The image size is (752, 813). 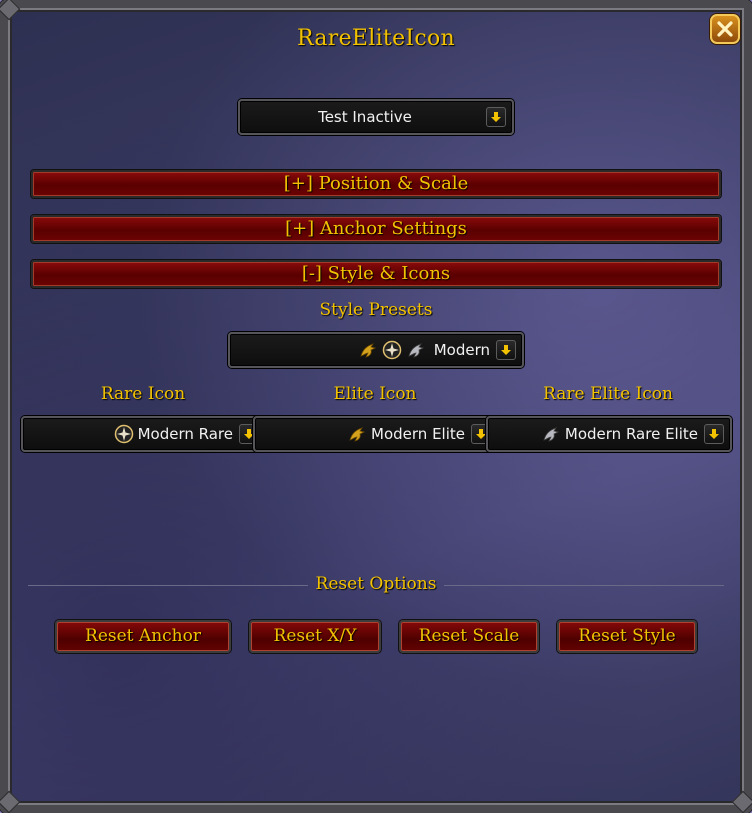 I want to click on elite-icon-value: Modern Elite, so click(x=418, y=434).